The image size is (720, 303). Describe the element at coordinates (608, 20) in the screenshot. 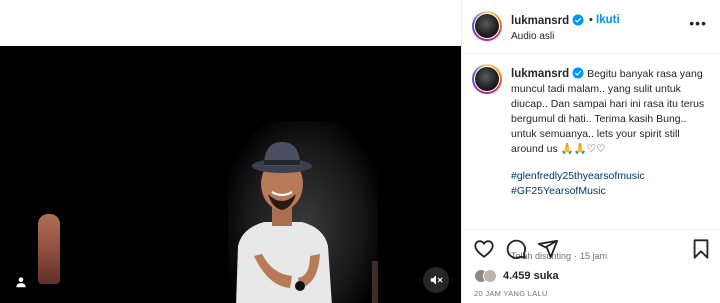

I see `follow-button: Ikuti` at that location.